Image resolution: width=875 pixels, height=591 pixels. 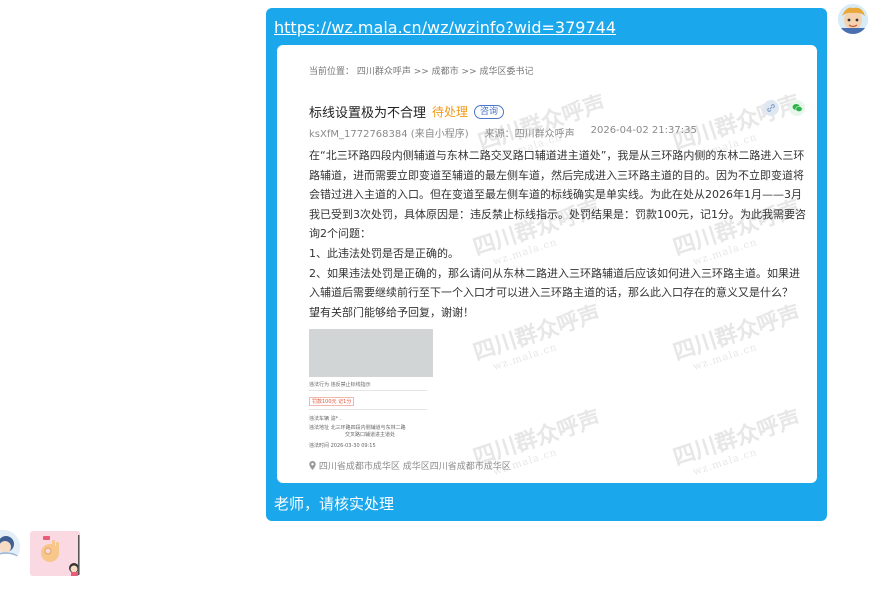 I want to click on attachment-penalty: 罚款100元 记1分, so click(x=332, y=401).